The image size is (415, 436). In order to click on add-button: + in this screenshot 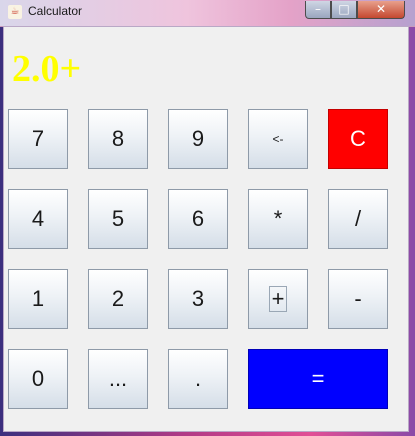, I will do `click(278, 299)`.